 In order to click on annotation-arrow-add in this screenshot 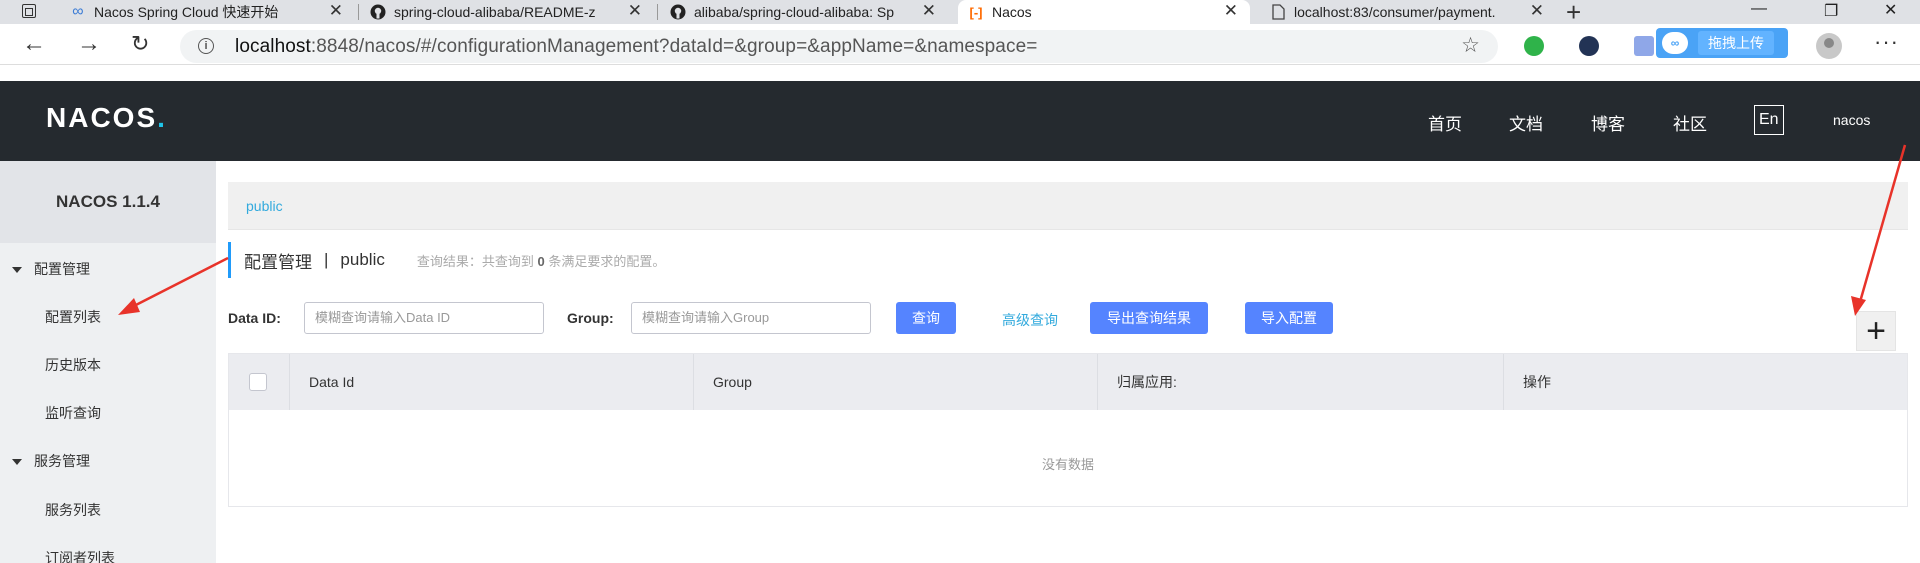, I will do `click(1879, 230)`.